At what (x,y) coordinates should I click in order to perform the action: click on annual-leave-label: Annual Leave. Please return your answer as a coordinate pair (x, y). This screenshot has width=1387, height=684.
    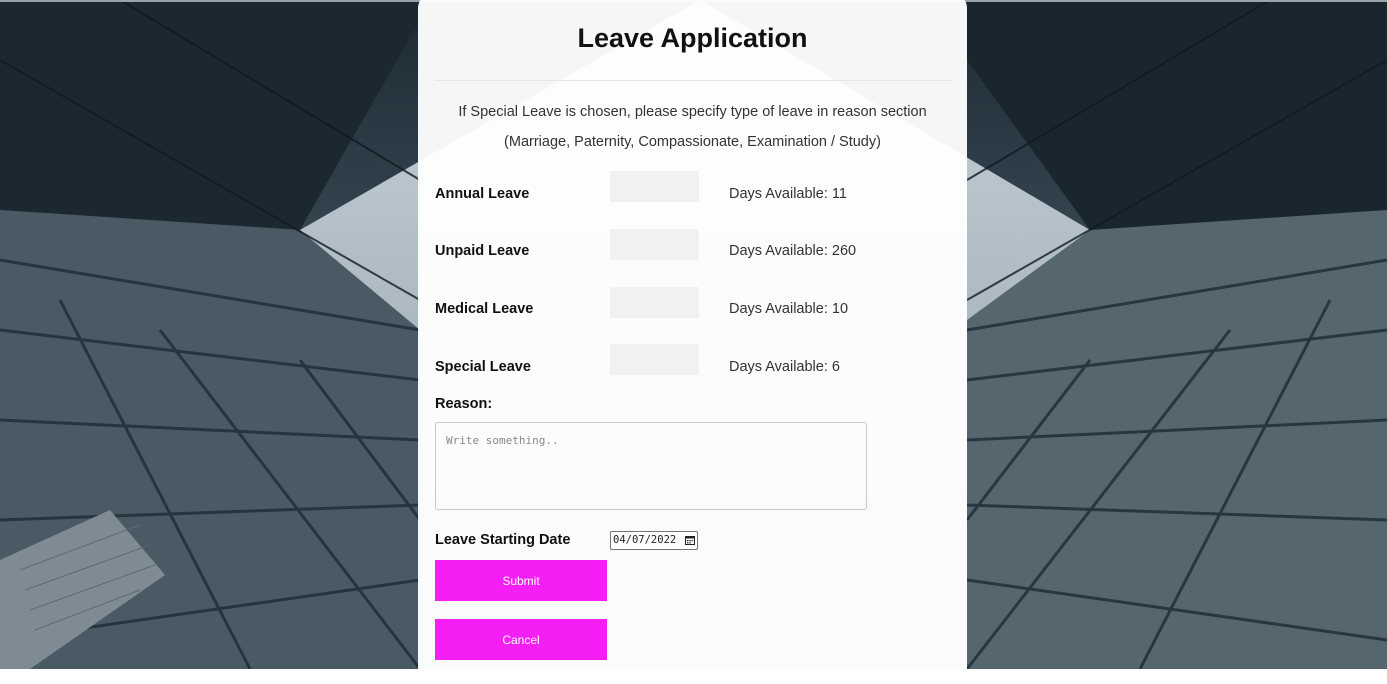
    Looking at the image, I should click on (482, 194).